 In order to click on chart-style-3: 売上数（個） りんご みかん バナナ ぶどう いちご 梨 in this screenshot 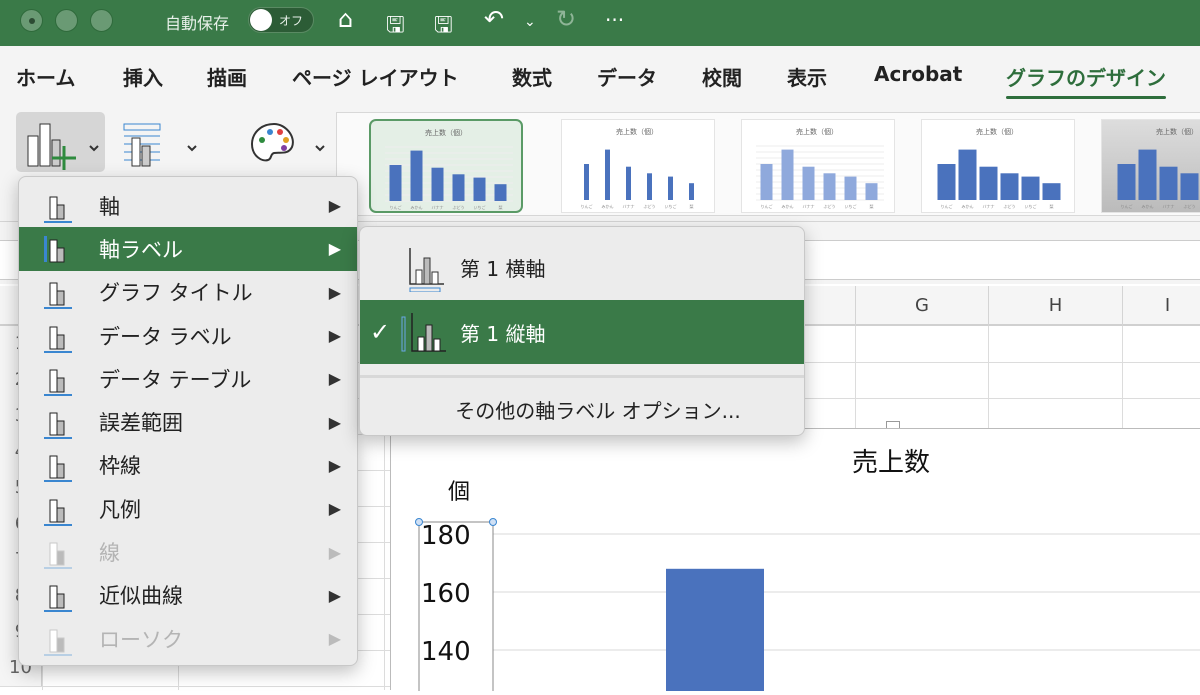, I will do `click(818, 166)`.